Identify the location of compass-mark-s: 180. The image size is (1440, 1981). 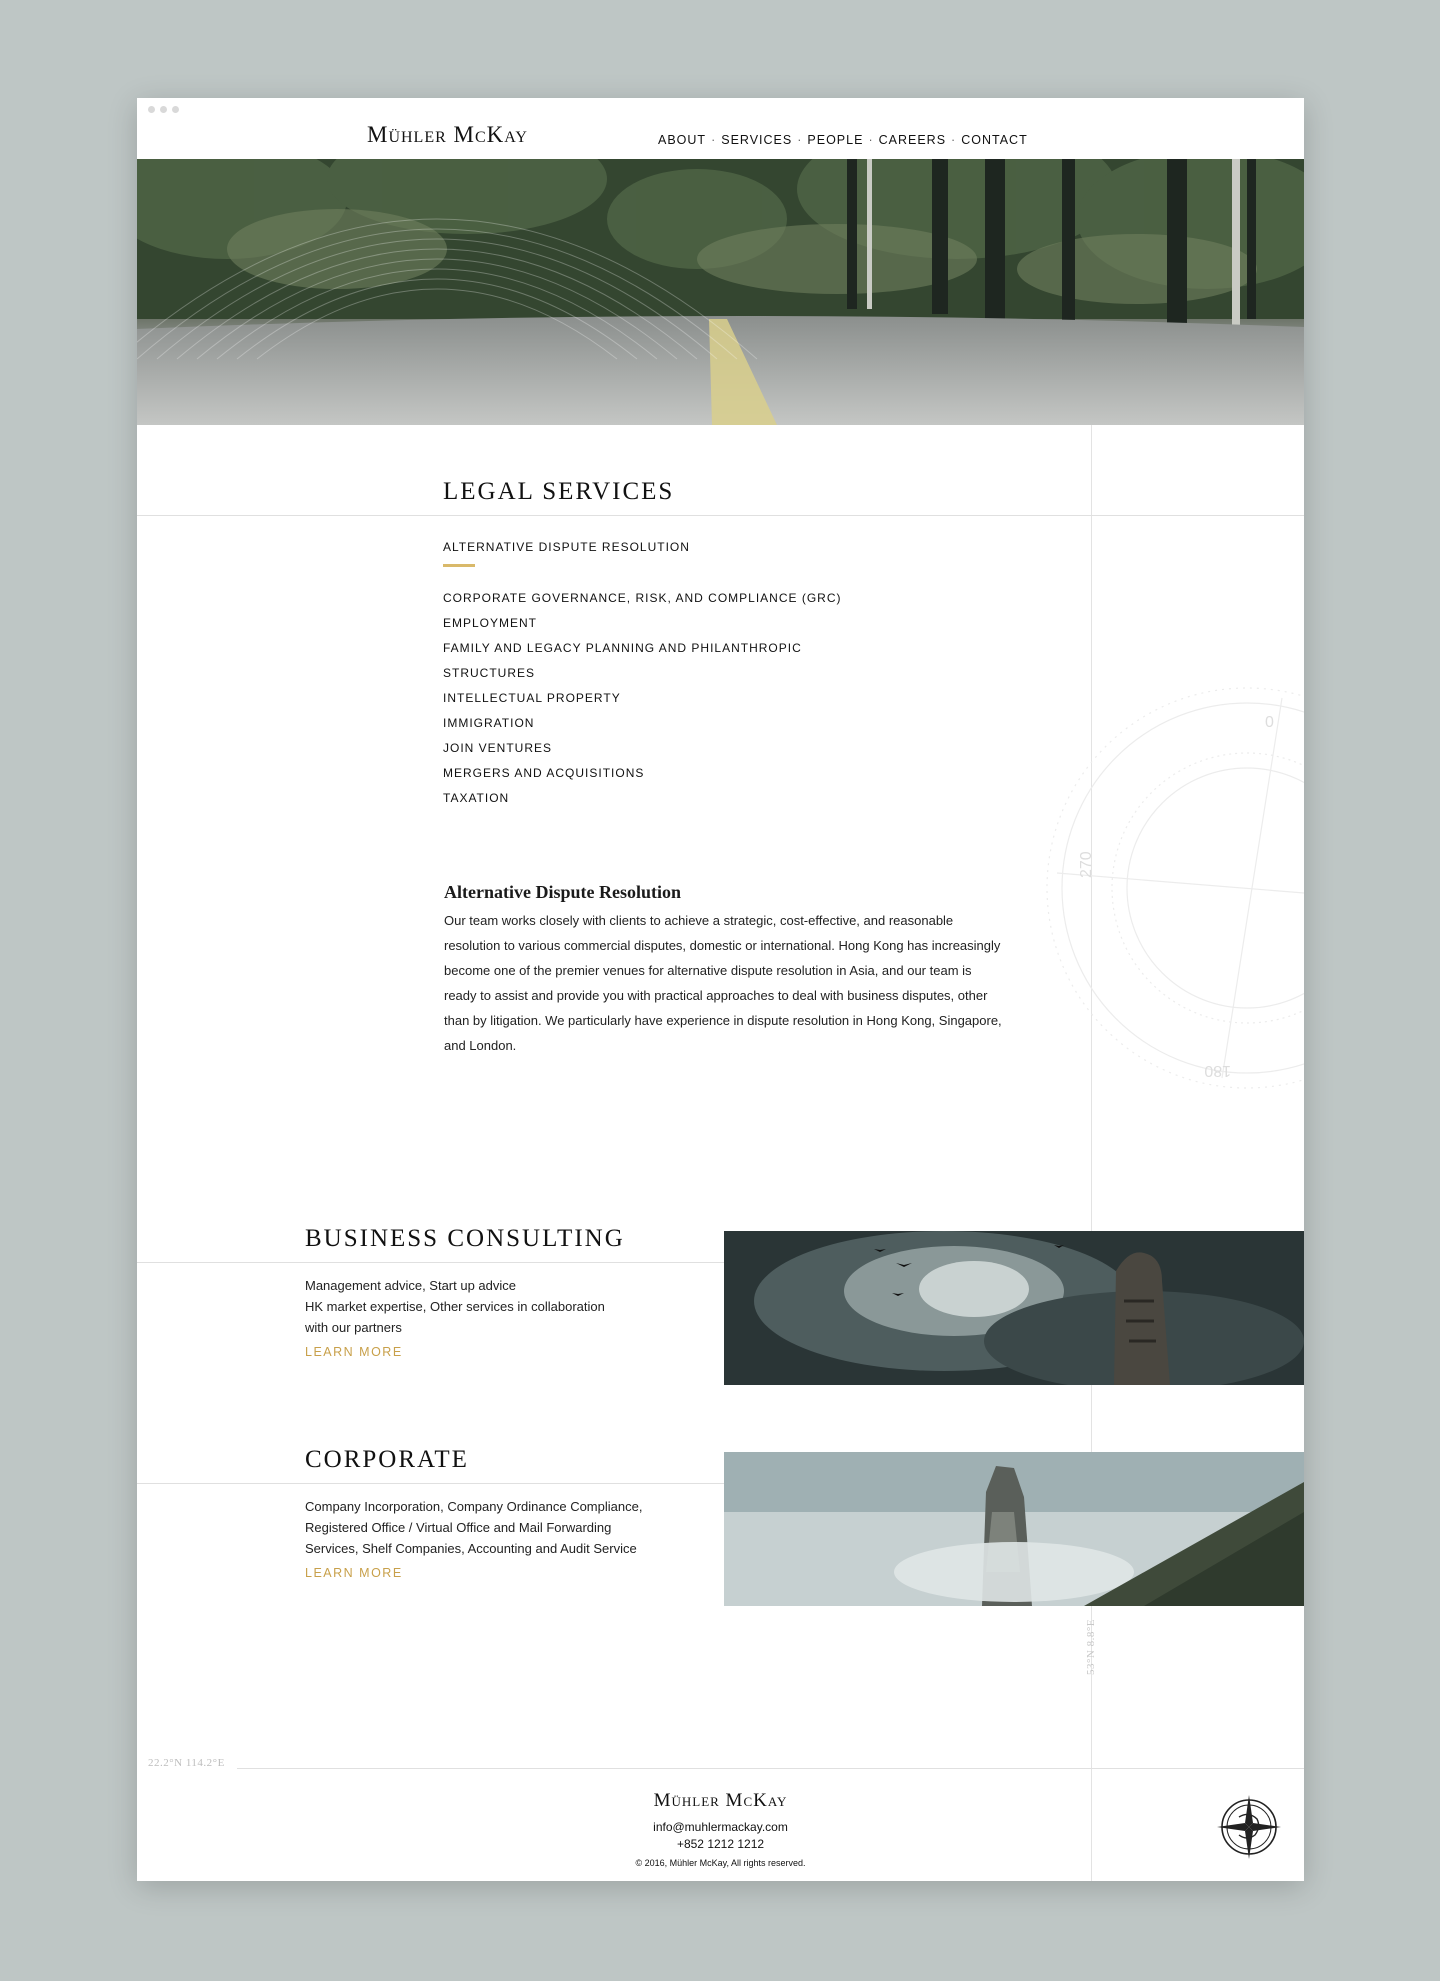
(1217, 1070).